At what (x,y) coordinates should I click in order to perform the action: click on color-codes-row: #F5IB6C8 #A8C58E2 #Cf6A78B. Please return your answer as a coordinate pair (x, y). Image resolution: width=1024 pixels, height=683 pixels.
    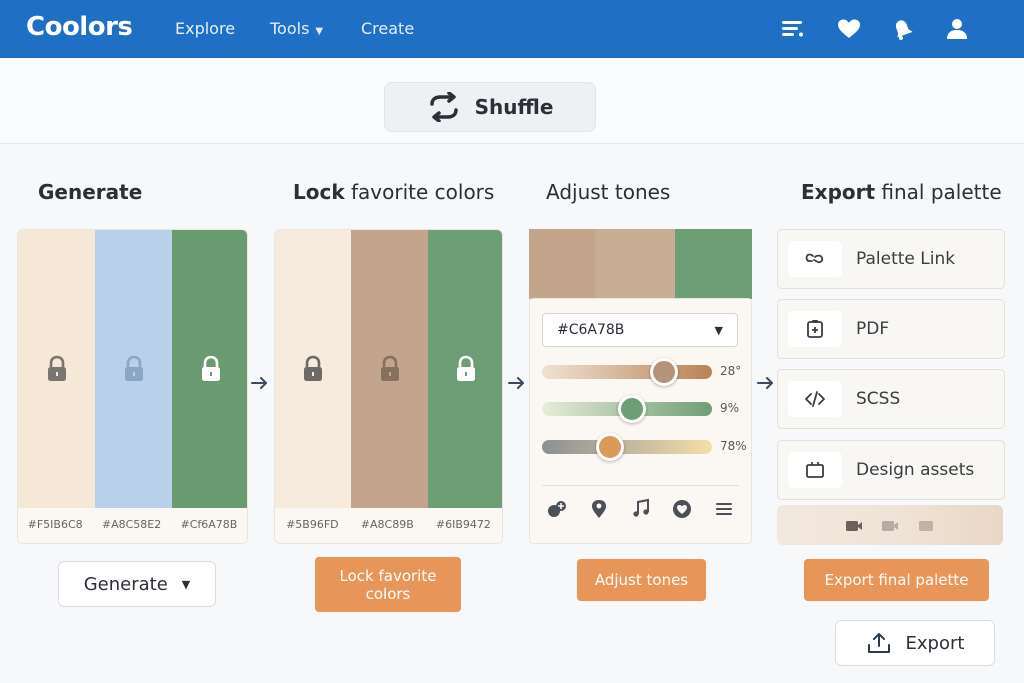
    Looking at the image, I should click on (132, 524).